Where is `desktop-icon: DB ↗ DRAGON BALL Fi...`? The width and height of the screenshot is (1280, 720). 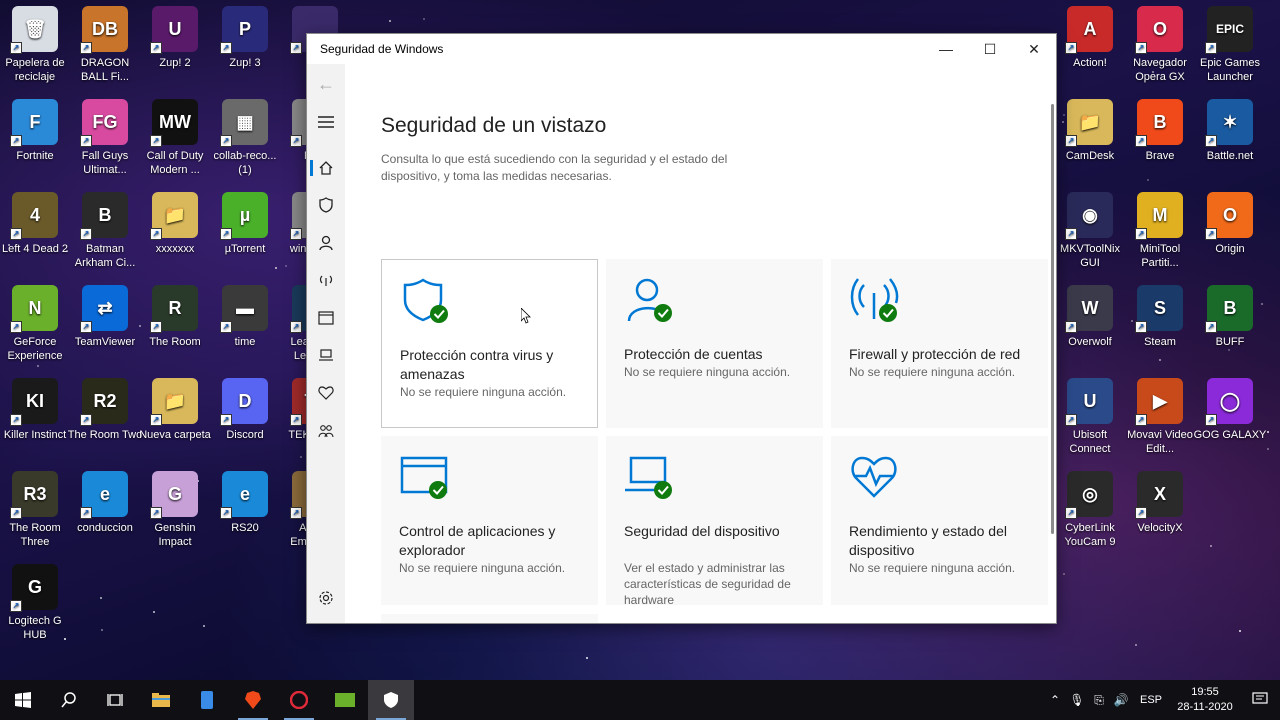
desktop-icon: DB ↗ DRAGON BALL Fi... is located at coordinates (105, 51).